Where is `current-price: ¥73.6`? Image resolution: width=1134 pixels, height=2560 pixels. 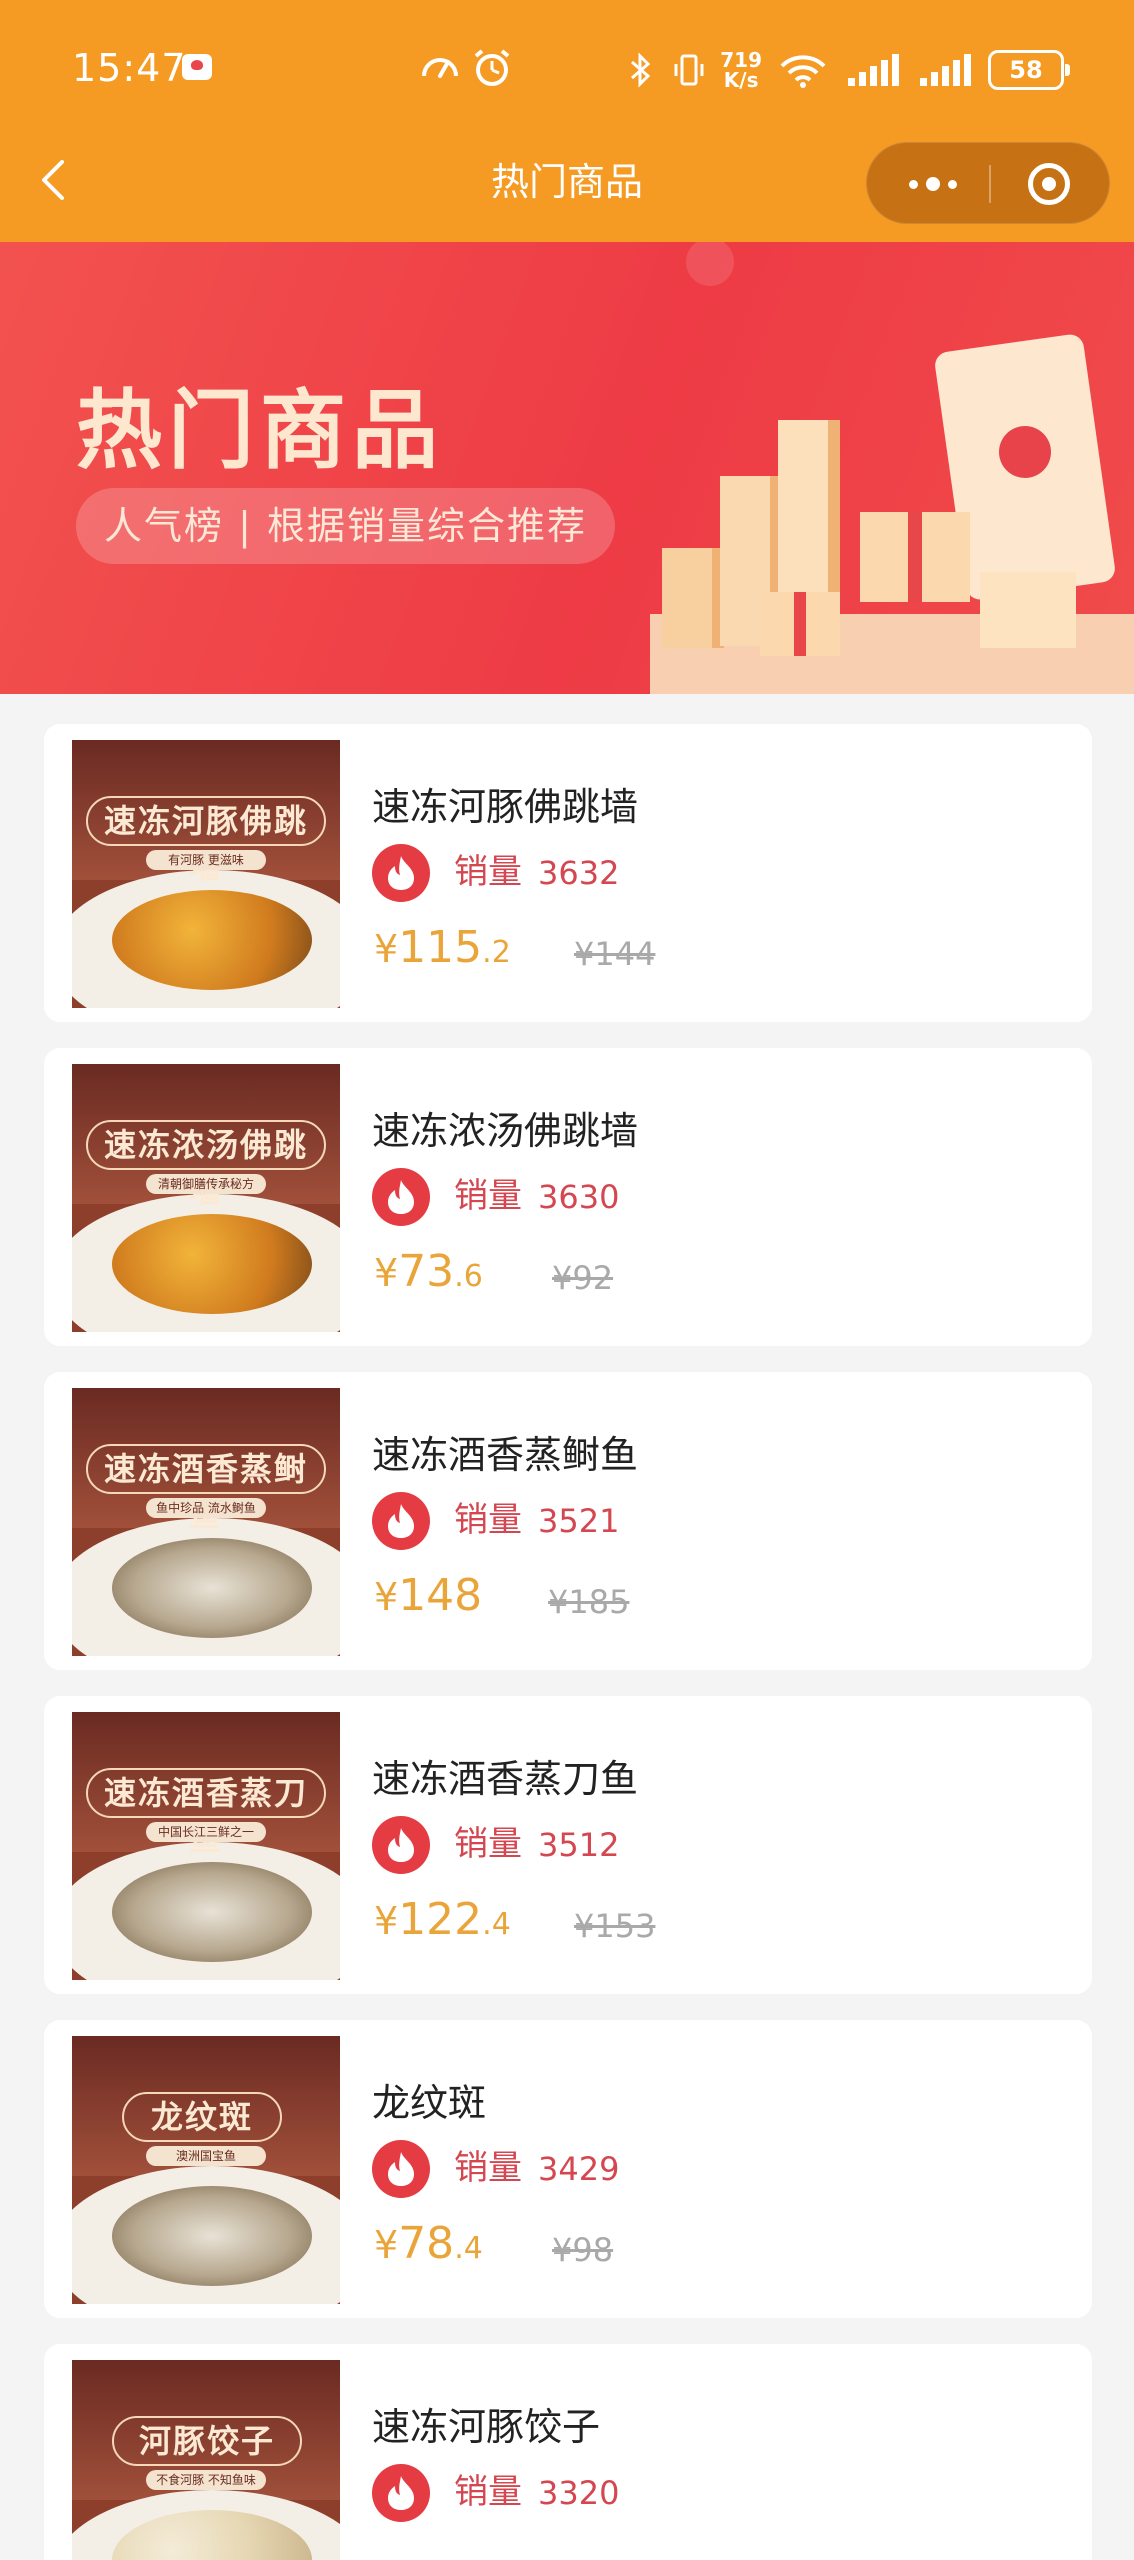
current-price: ¥73.6 is located at coordinates (428, 1276).